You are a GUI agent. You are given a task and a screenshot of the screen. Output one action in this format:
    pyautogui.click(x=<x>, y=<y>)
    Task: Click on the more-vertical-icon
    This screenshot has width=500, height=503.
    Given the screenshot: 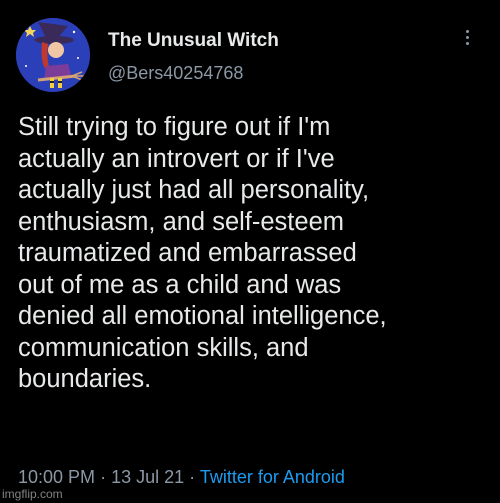 What is the action you would take?
    pyautogui.click(x=467, y=42)
    